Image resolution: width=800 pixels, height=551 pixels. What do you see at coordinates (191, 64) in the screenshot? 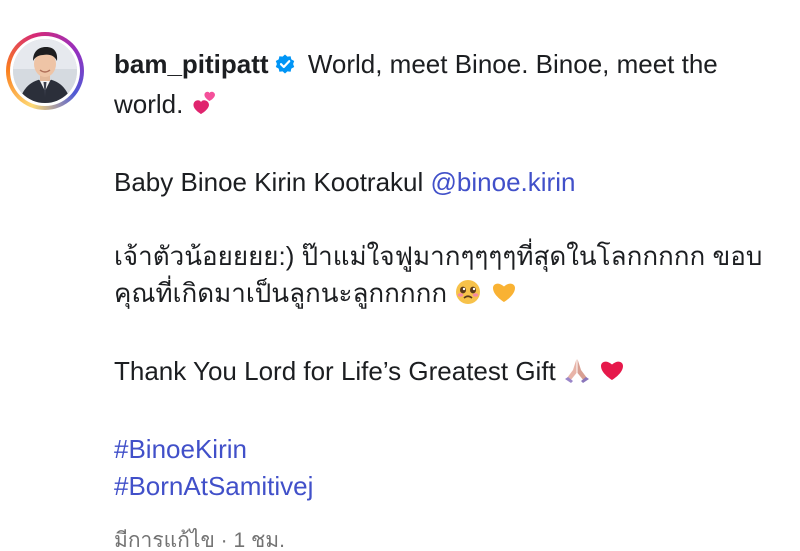
I see `username-link: bam_pitipatt` at bounding box center [191, 64].